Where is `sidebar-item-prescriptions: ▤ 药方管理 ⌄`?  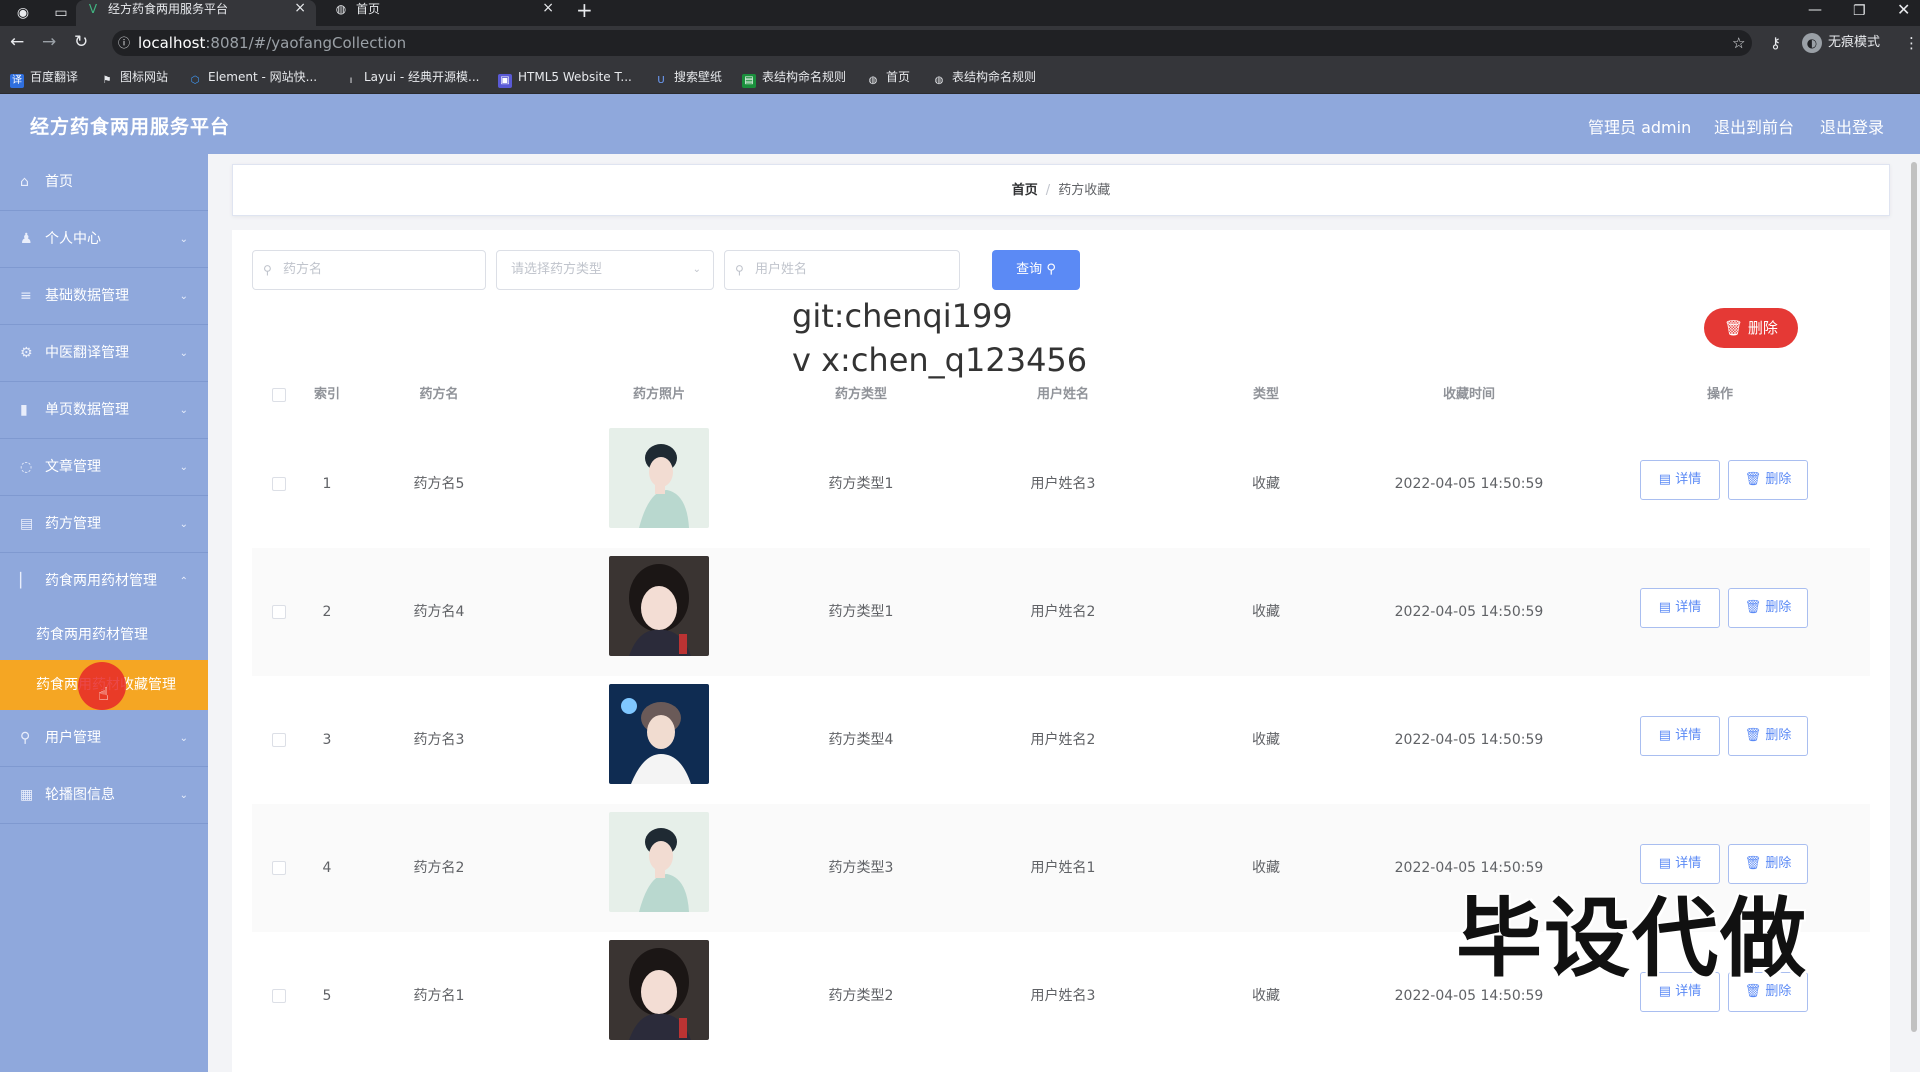 sidebar-item-prescriptions: ▤ 药方管理 ⌄ is located at coordinates (104, 524).